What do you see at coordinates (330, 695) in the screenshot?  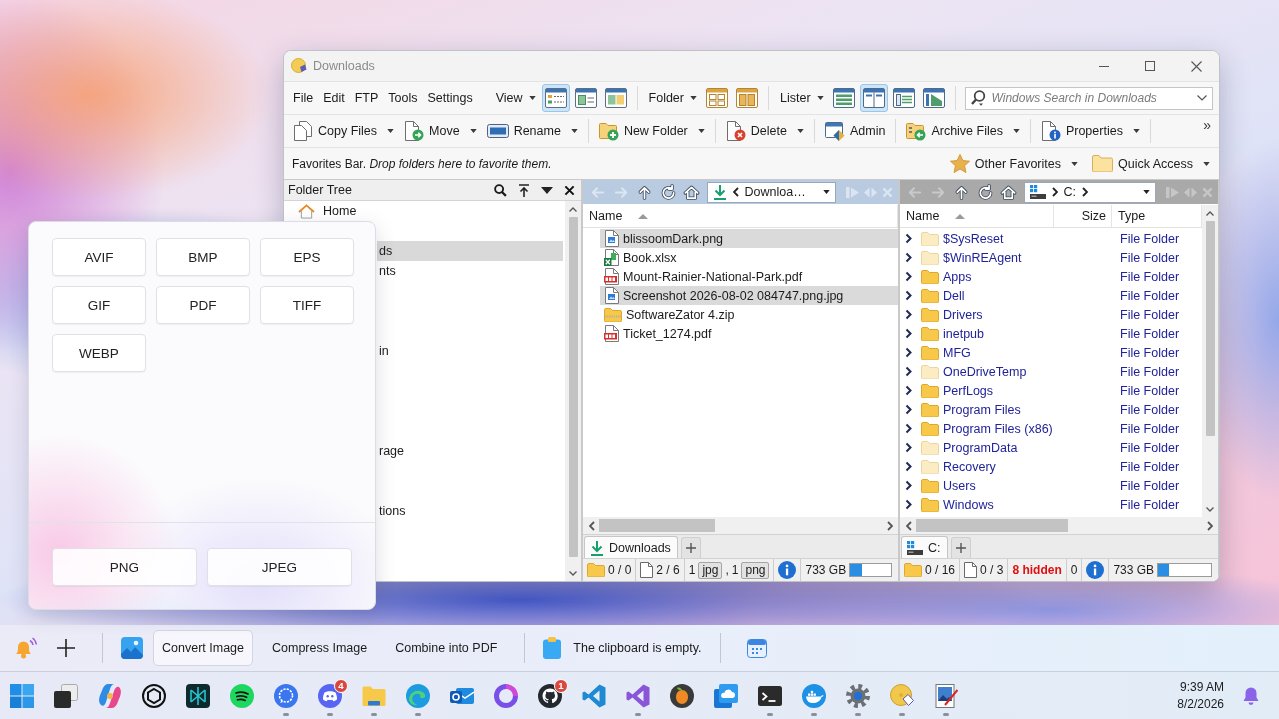 I see `controller-face-icon` at bounding box center [330, 695].